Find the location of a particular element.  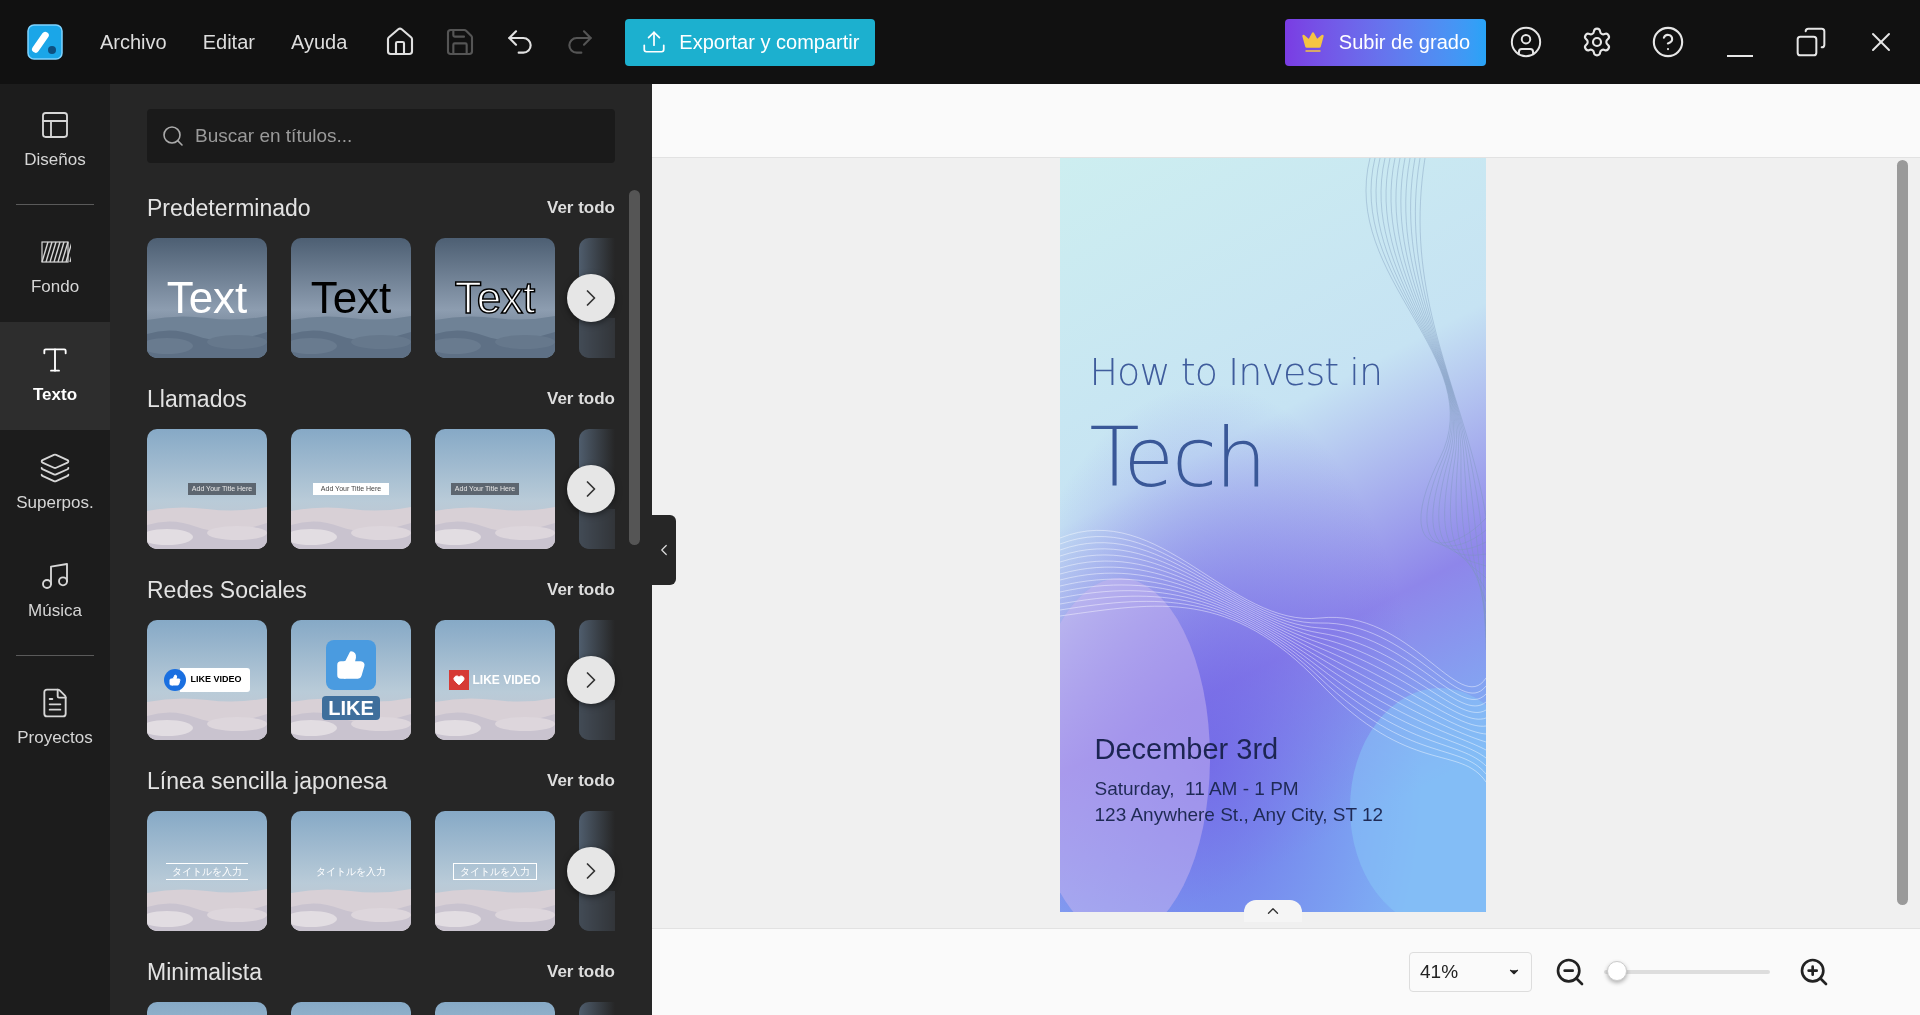

rail-tab: Proyectos is located at coordinates (55, 719).